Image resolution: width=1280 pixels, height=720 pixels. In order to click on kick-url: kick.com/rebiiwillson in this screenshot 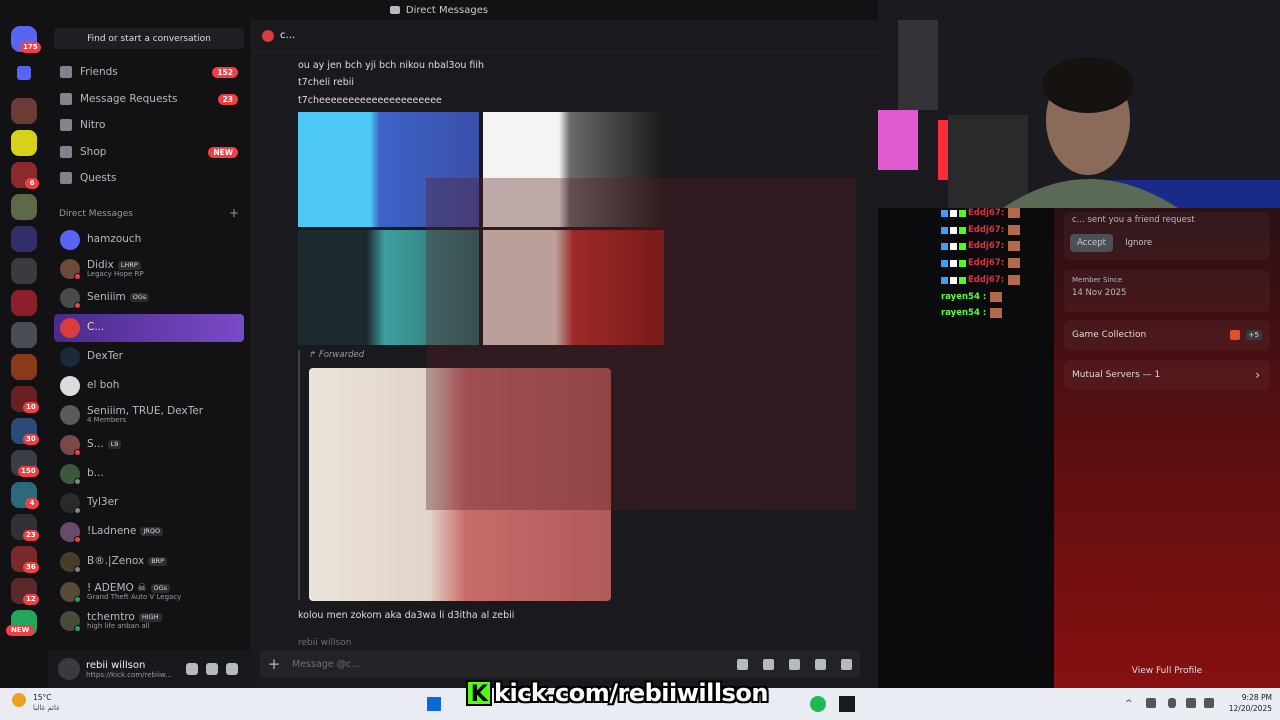, I will do `click(631, 693)`.